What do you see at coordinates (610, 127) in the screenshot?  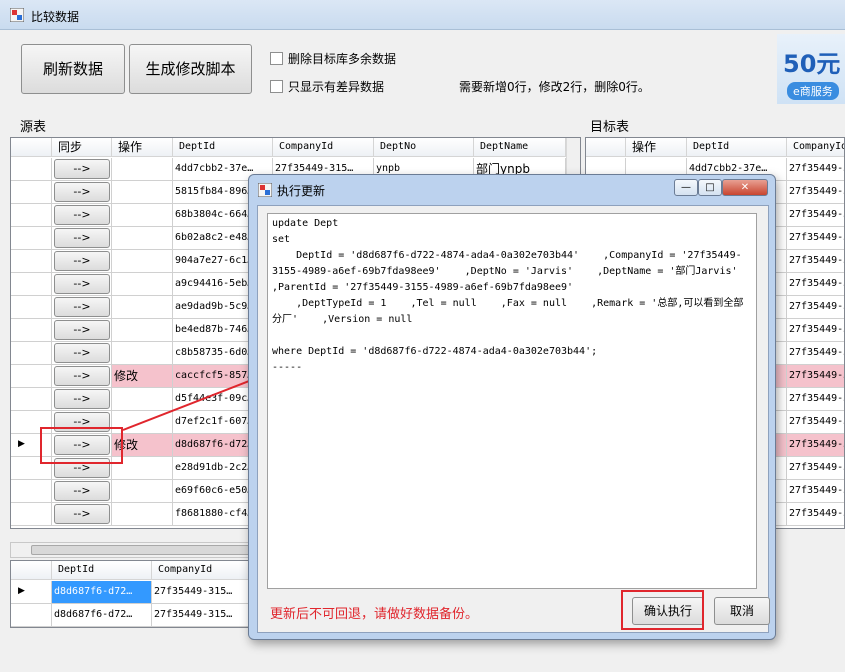 I see `target-label: 目标表` at bounding box center [610, 127].